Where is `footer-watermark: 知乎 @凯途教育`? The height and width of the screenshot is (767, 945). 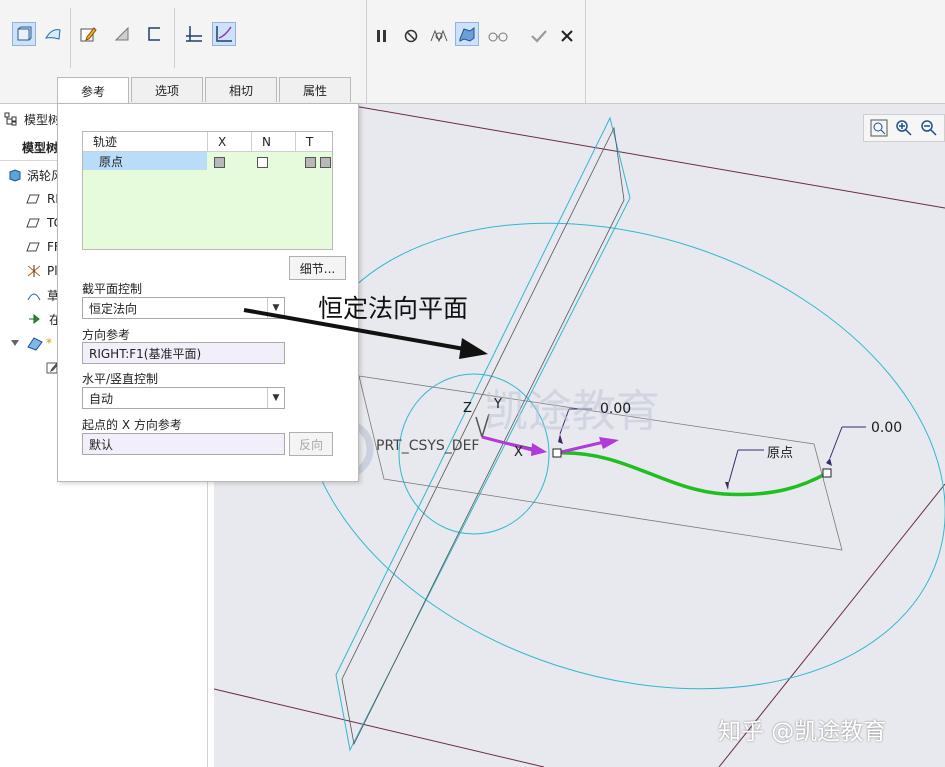
footer-watermark: 知乎 @凯途教育 is located at coordinates (802, 732).